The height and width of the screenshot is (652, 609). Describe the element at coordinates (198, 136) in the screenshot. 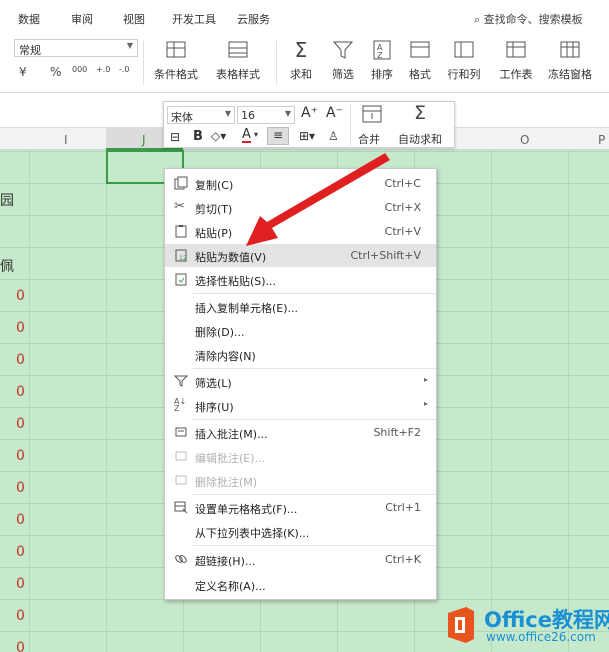

I see `bold-button: B` at that location.